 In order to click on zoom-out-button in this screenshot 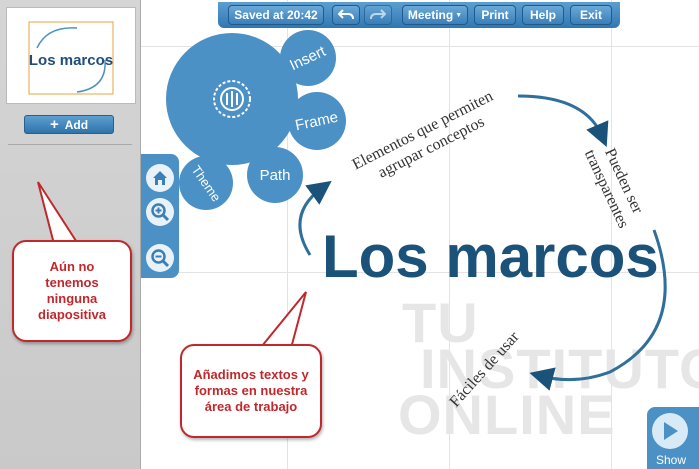, I will do `click(160, 258)`.